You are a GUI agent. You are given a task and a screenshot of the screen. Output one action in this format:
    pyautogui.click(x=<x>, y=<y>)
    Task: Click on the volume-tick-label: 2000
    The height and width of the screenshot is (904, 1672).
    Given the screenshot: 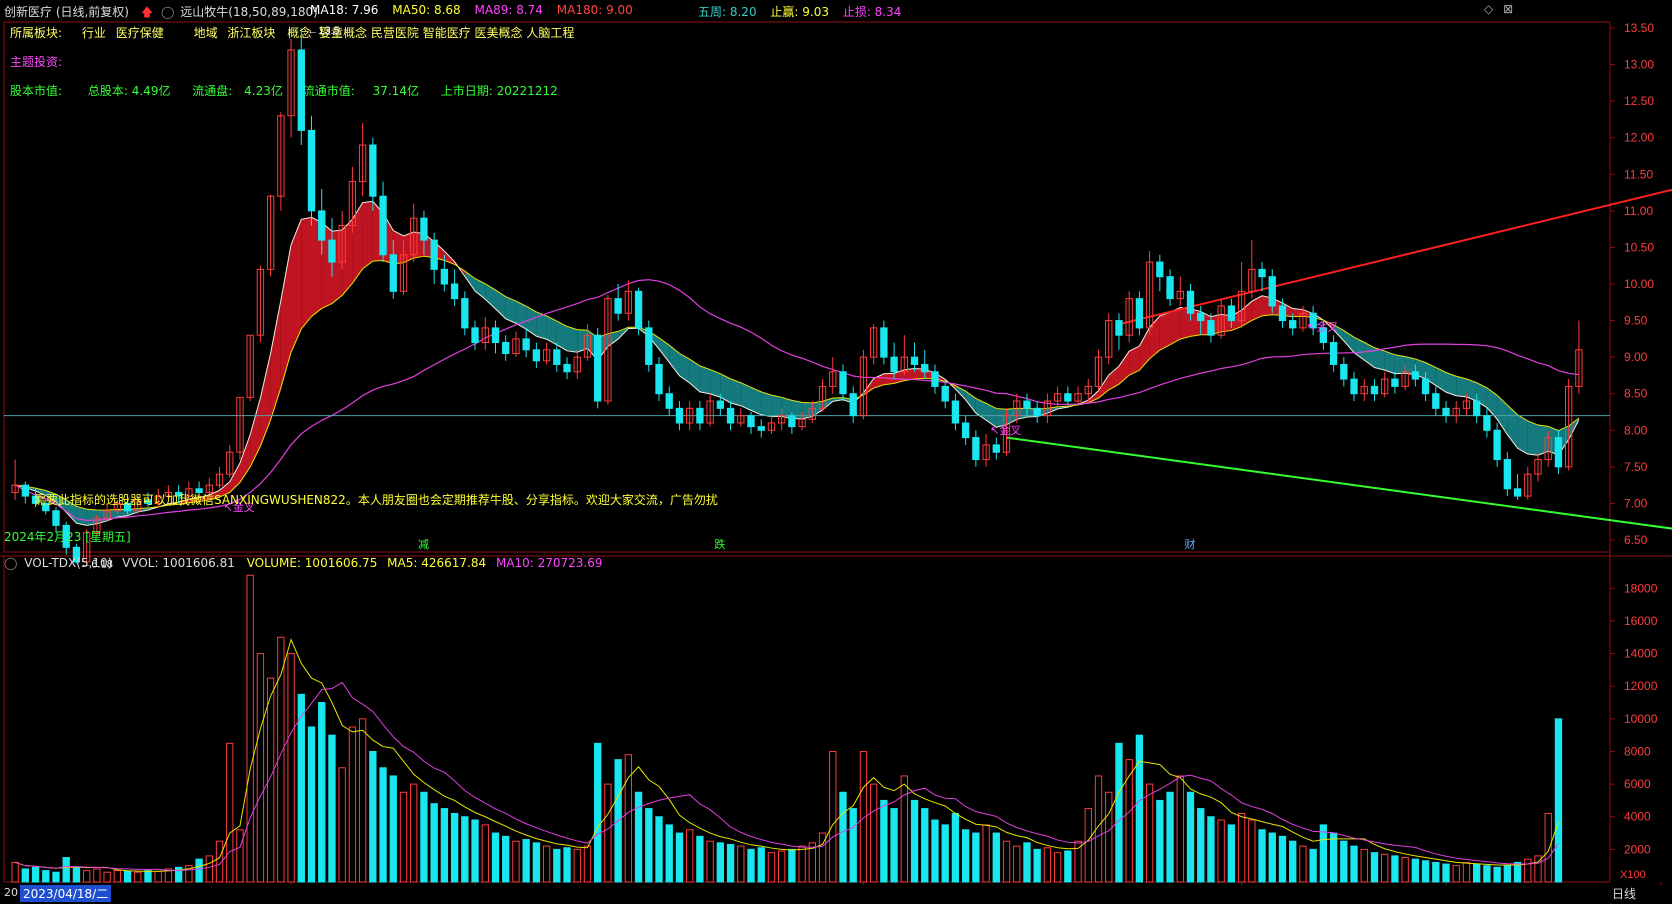 What is the action you would take?
    pyautogui.click(x=1637, y=849)
    